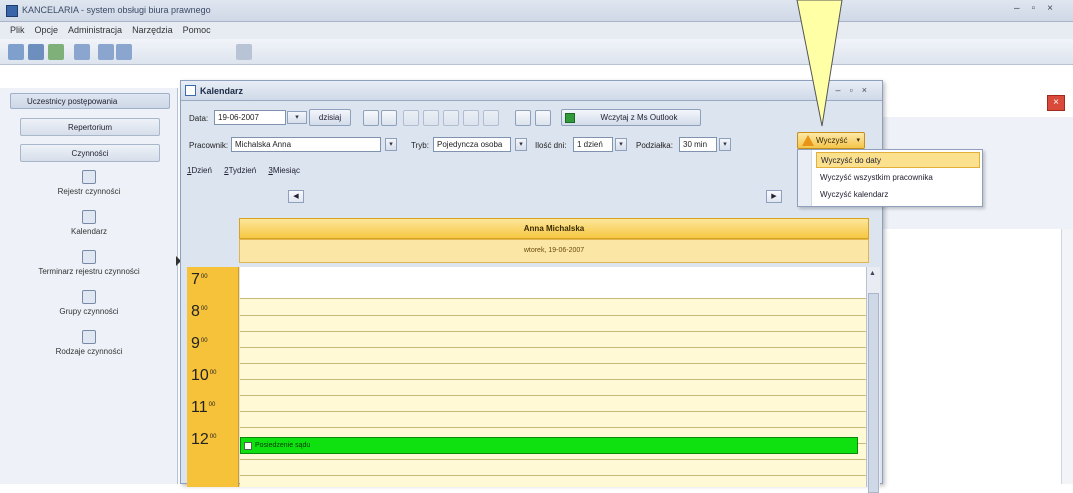 Image resolution: width=1073 pixels, height=493 pixels. Describe the element at coordinates (1067, 356) in the screenshot. I see `background-scrollbar` at that location.